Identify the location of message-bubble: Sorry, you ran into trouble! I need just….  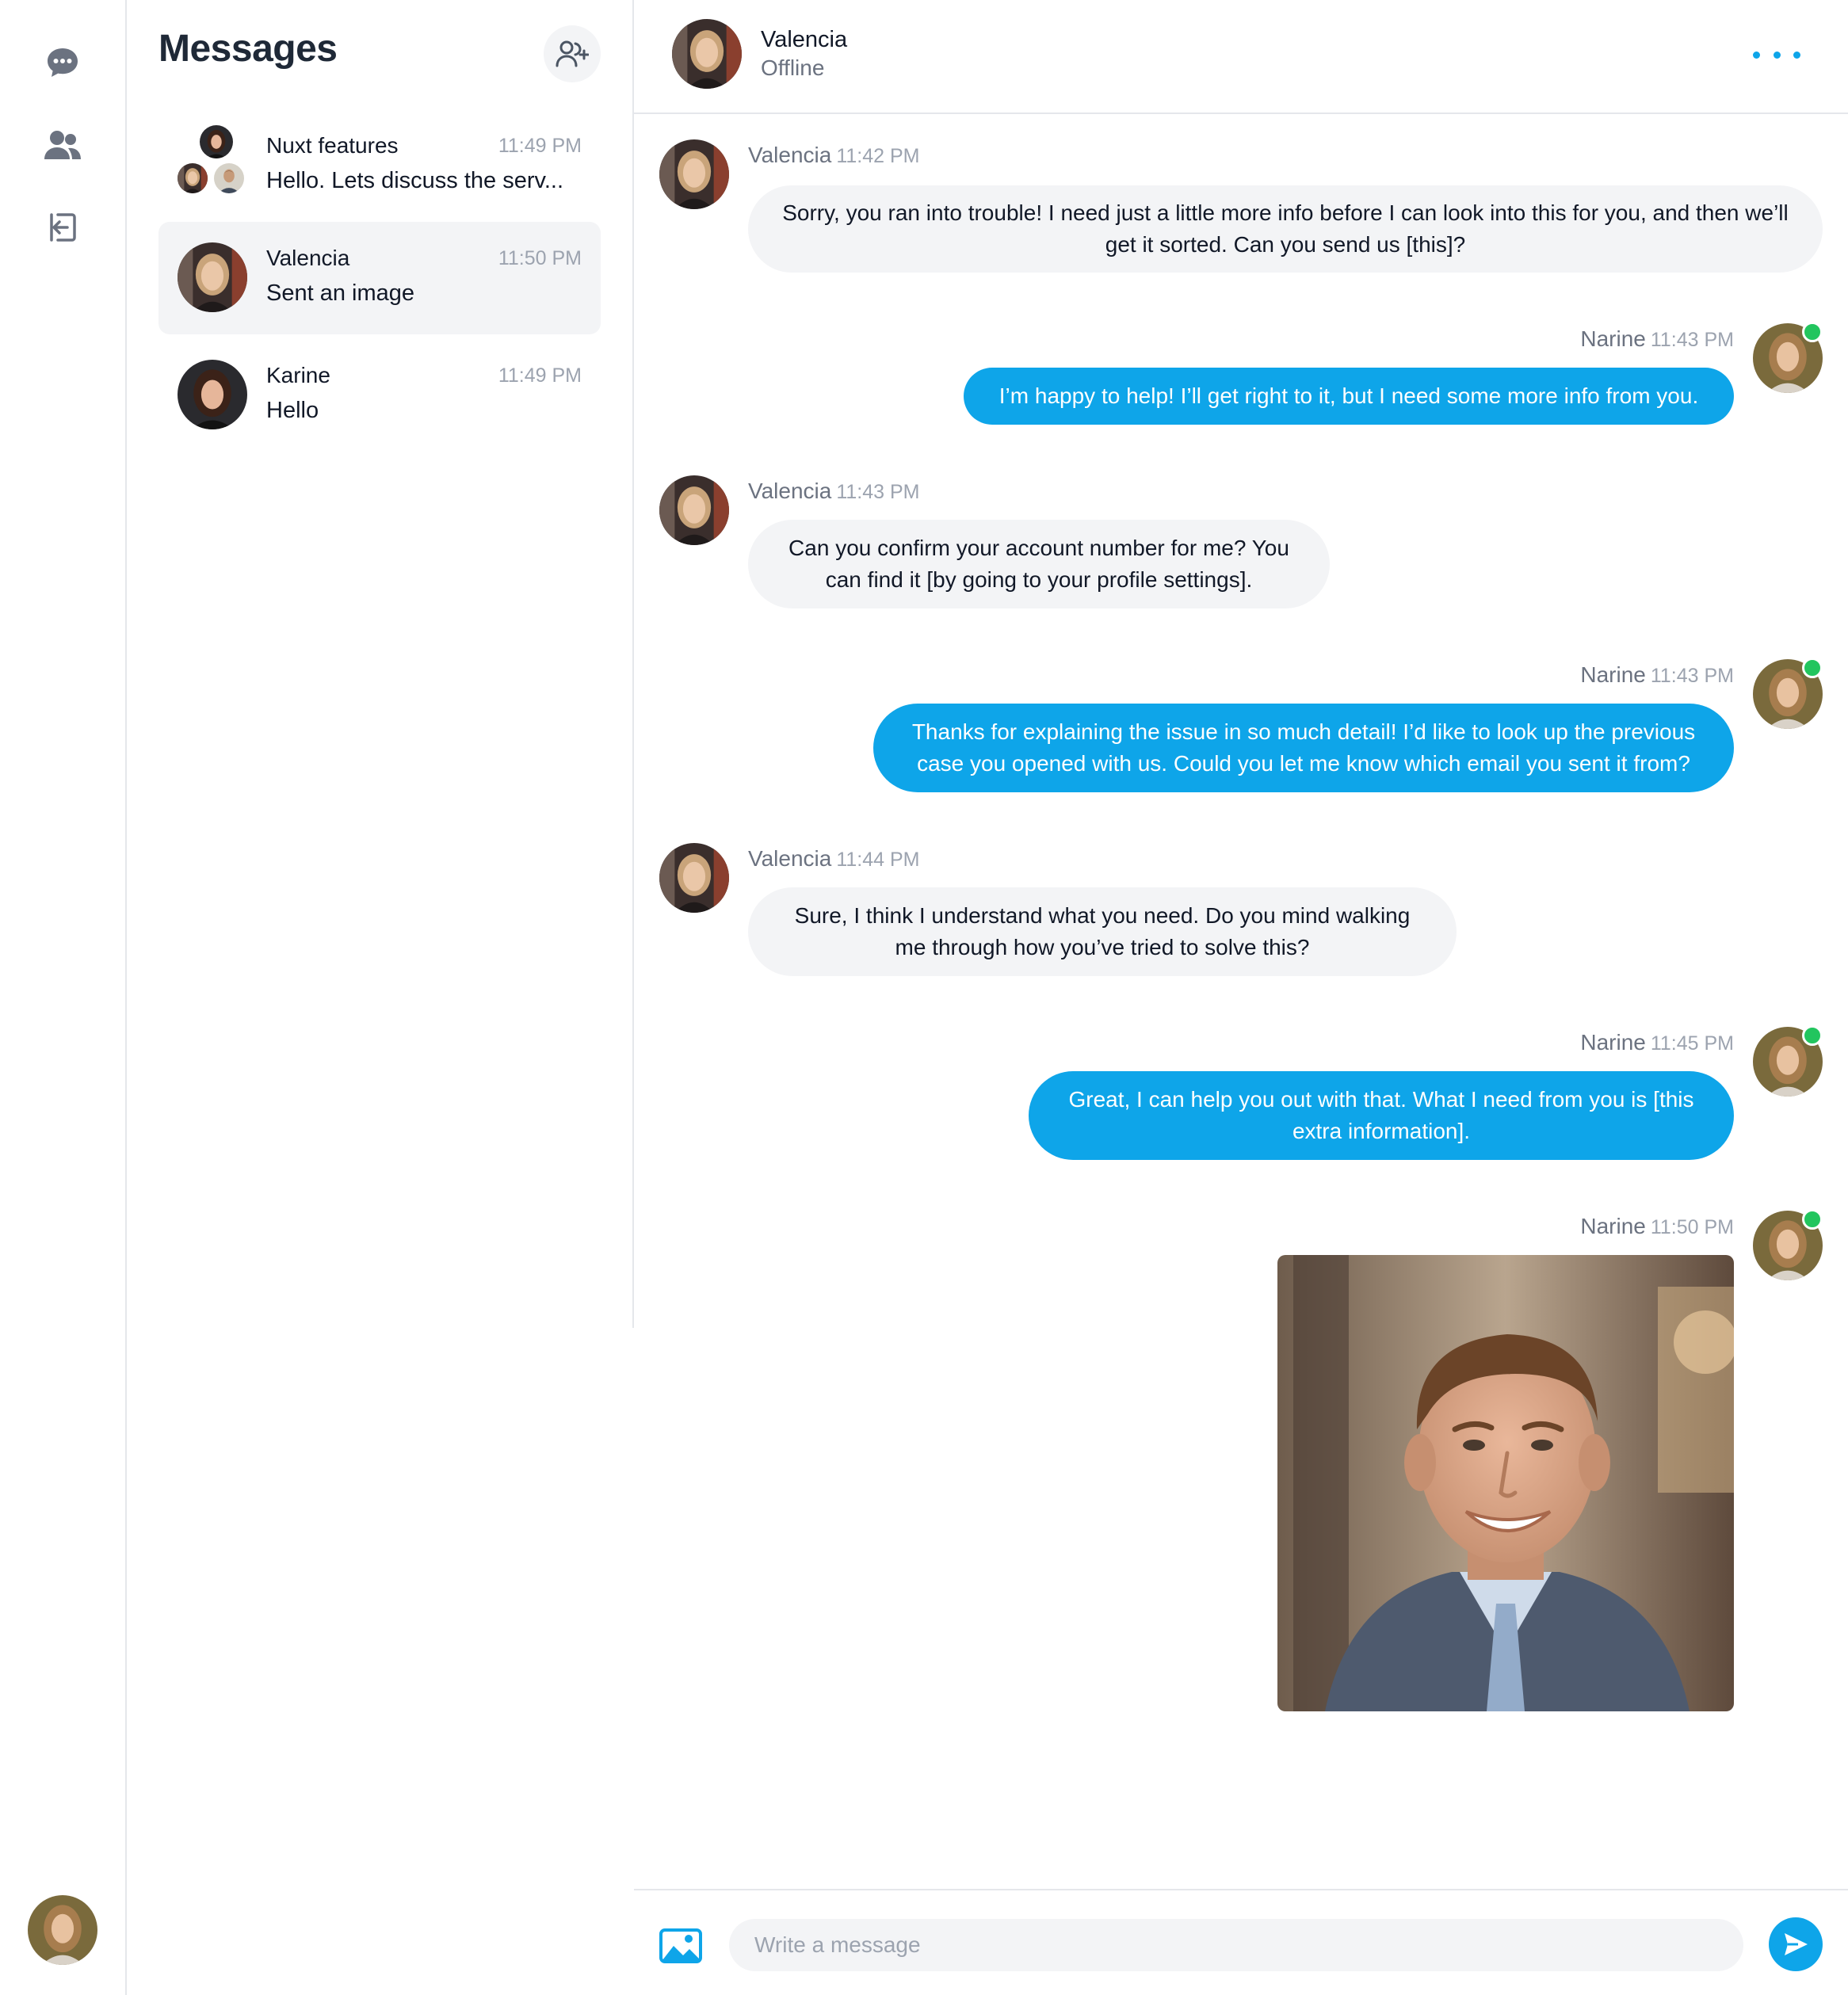
(1285, 229).